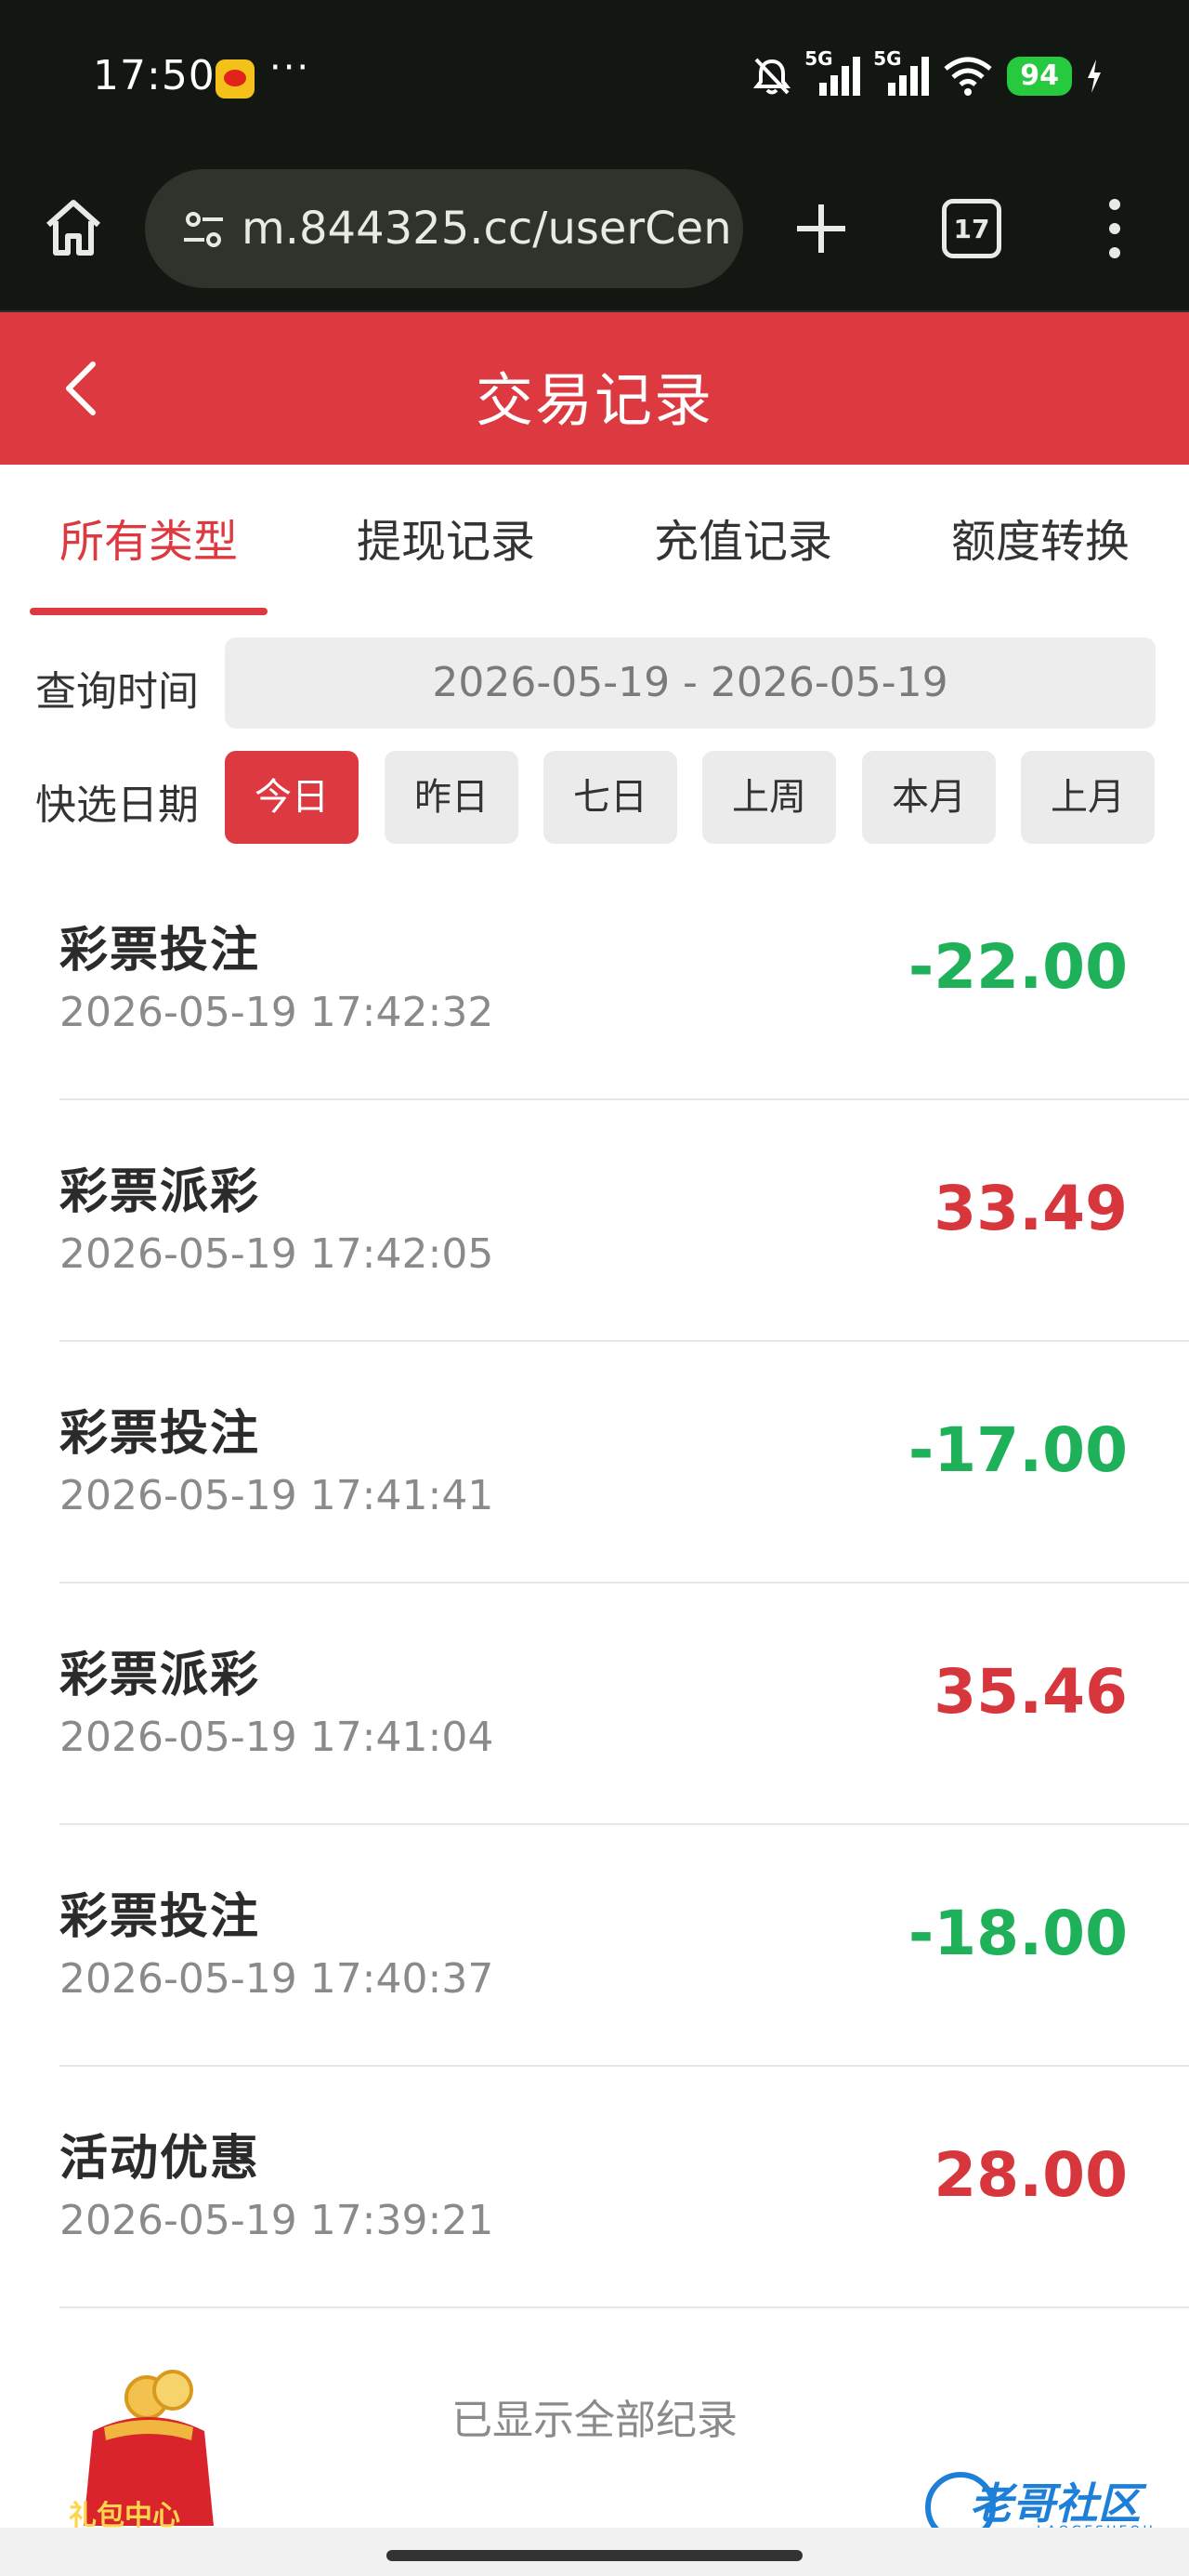 This screenshot has height=2576, width=1189. Describe the element at coordinates (149, 611) in the screenshot. I see `active-tab-indicator` at that location.